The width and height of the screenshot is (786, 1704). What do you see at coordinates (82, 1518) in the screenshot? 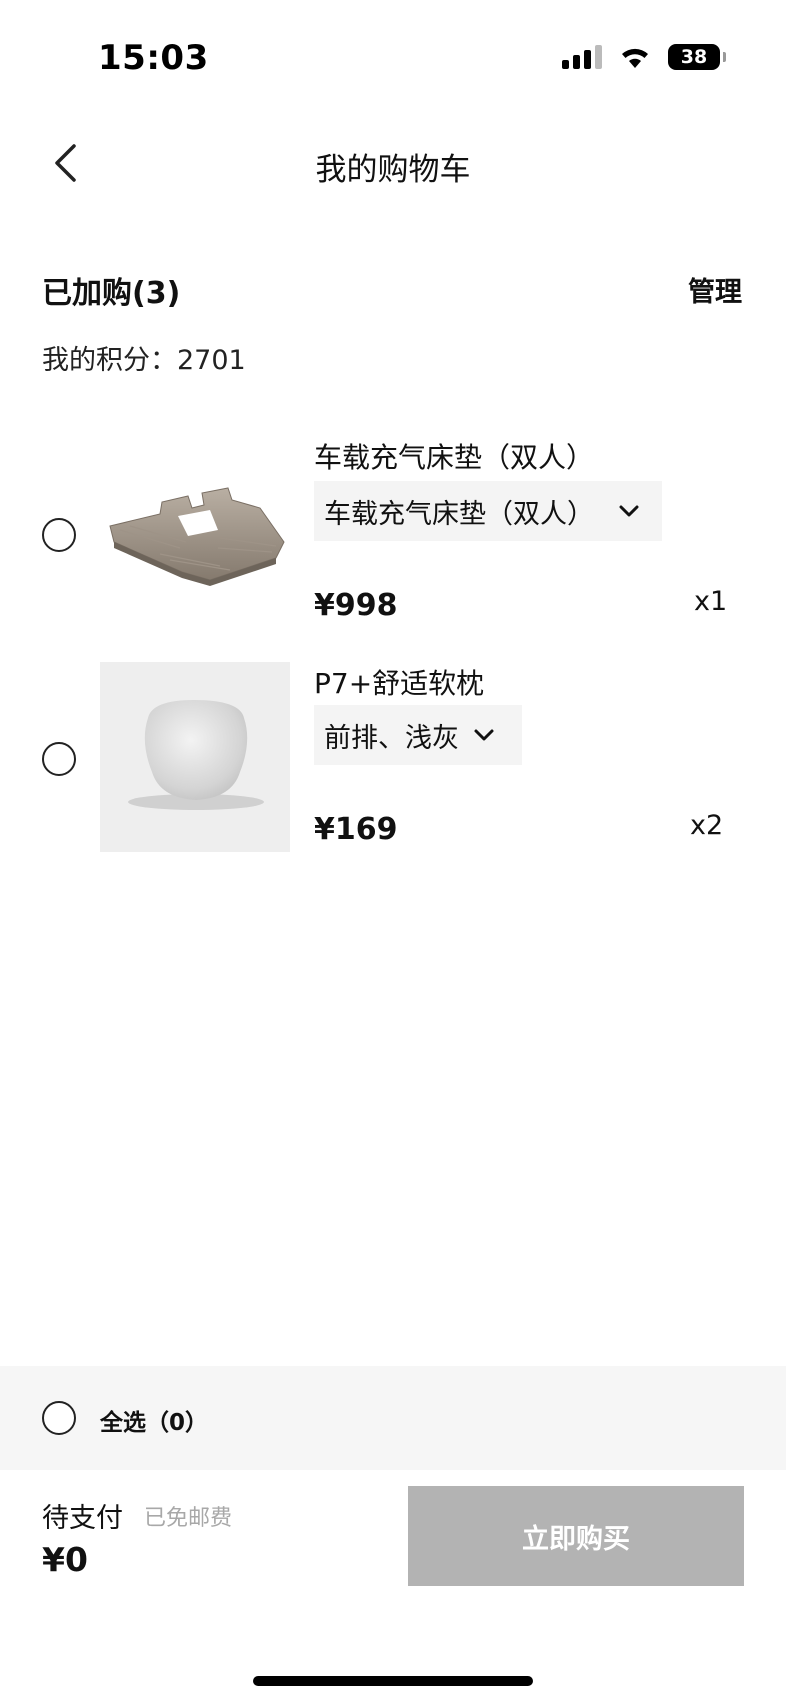
I see `pending-payment-label: 待支付` at bounding box center [82, 1518].